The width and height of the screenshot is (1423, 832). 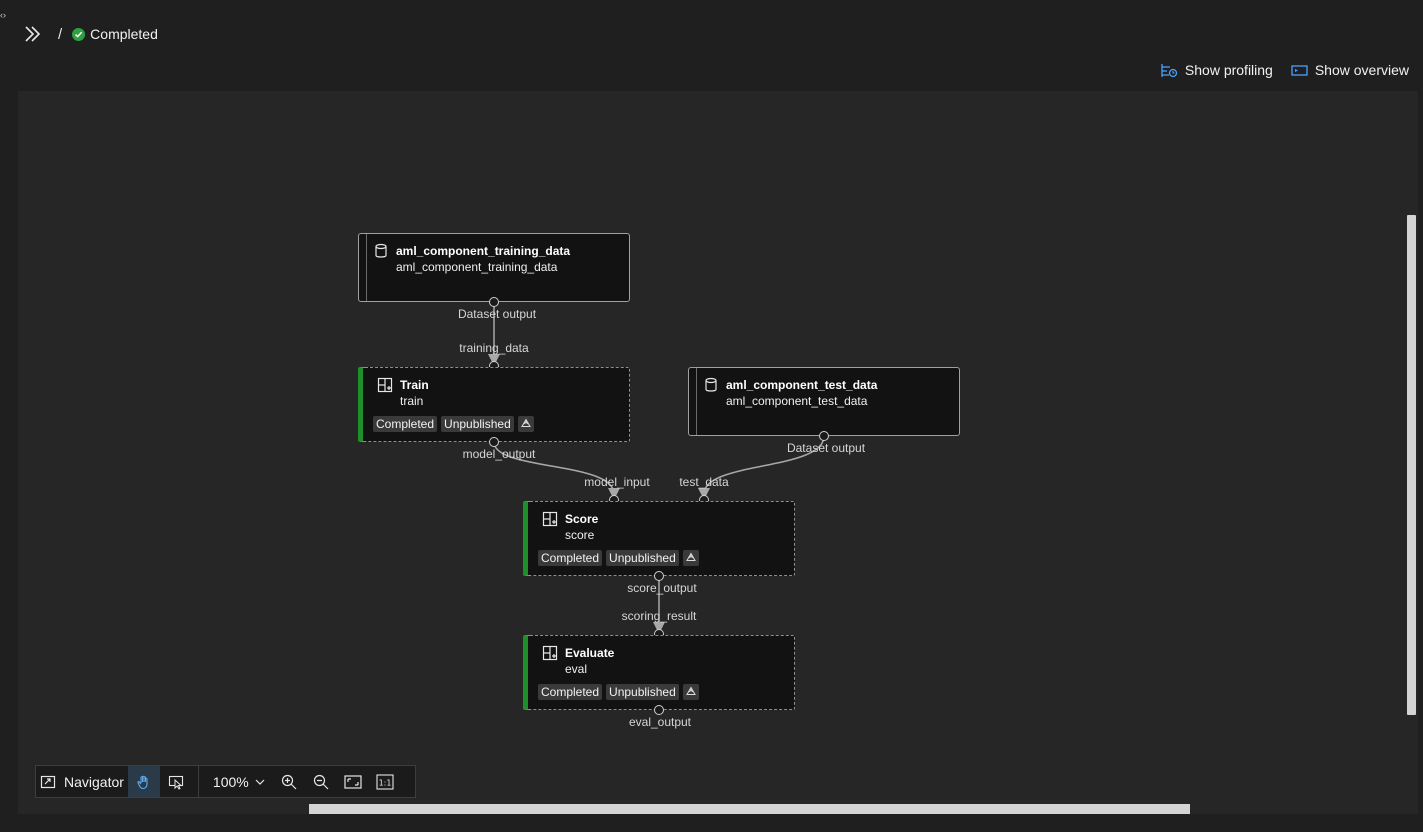 I want to click on navigator-label: Navigator, so click(x=94, y=781).